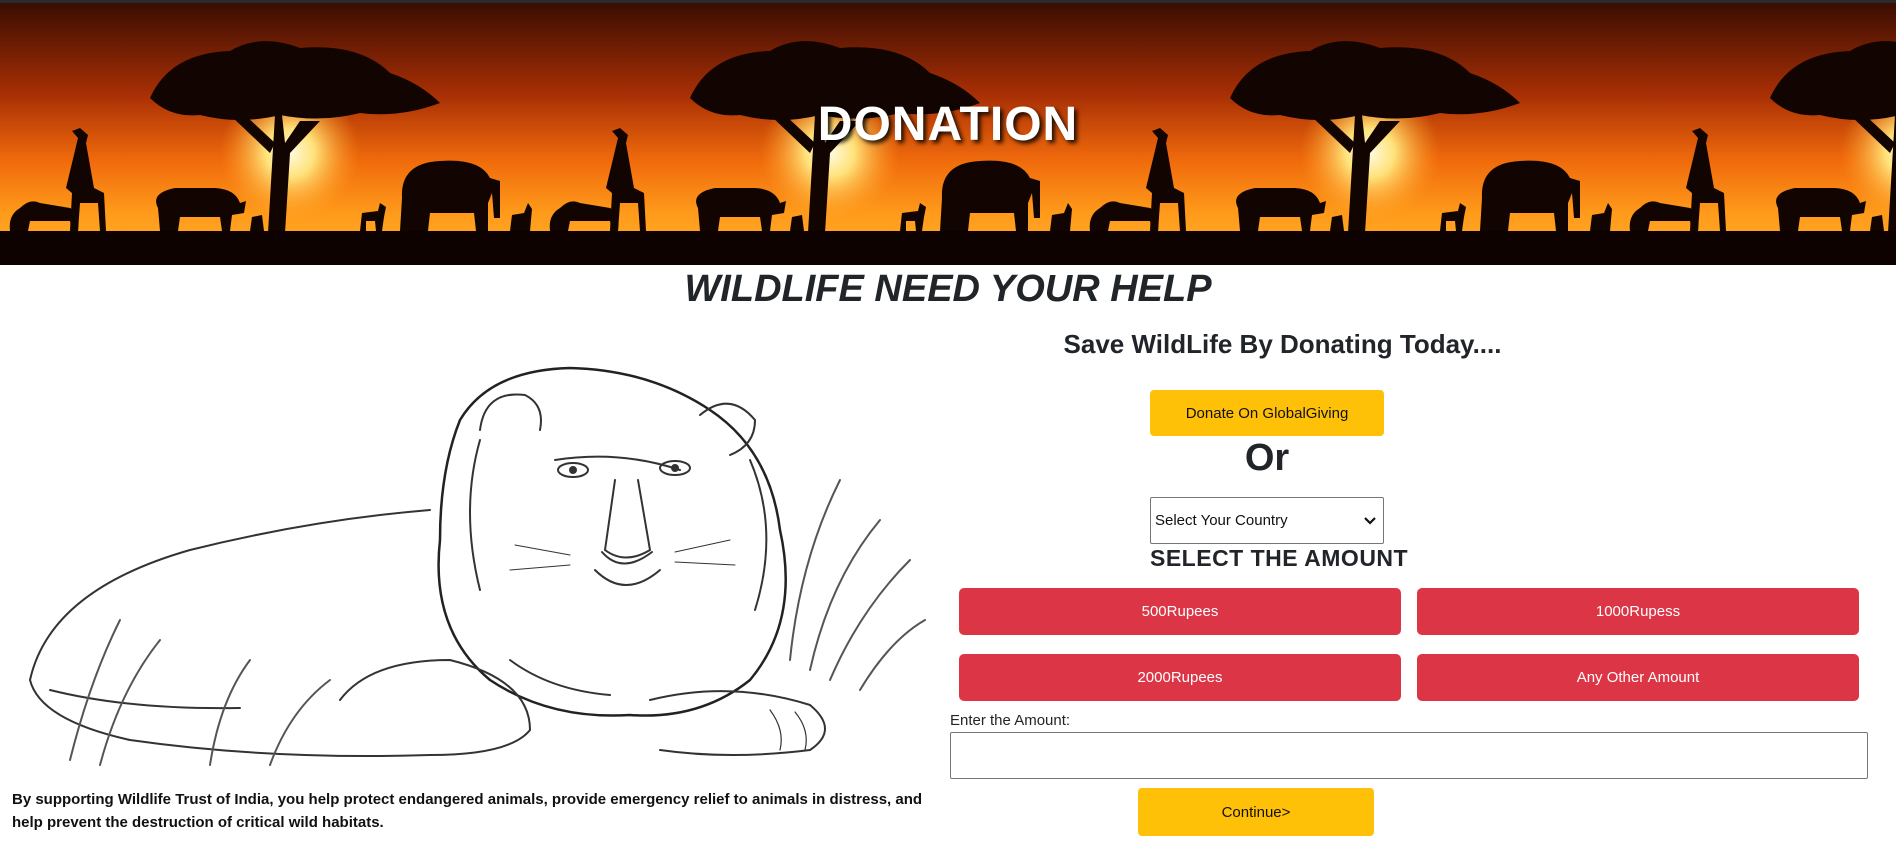 The width and height of the screenshot is (1896, 848). I want to click on donate-globalgiving-button: Donate On GlobalGiving, so click(1267, 413).